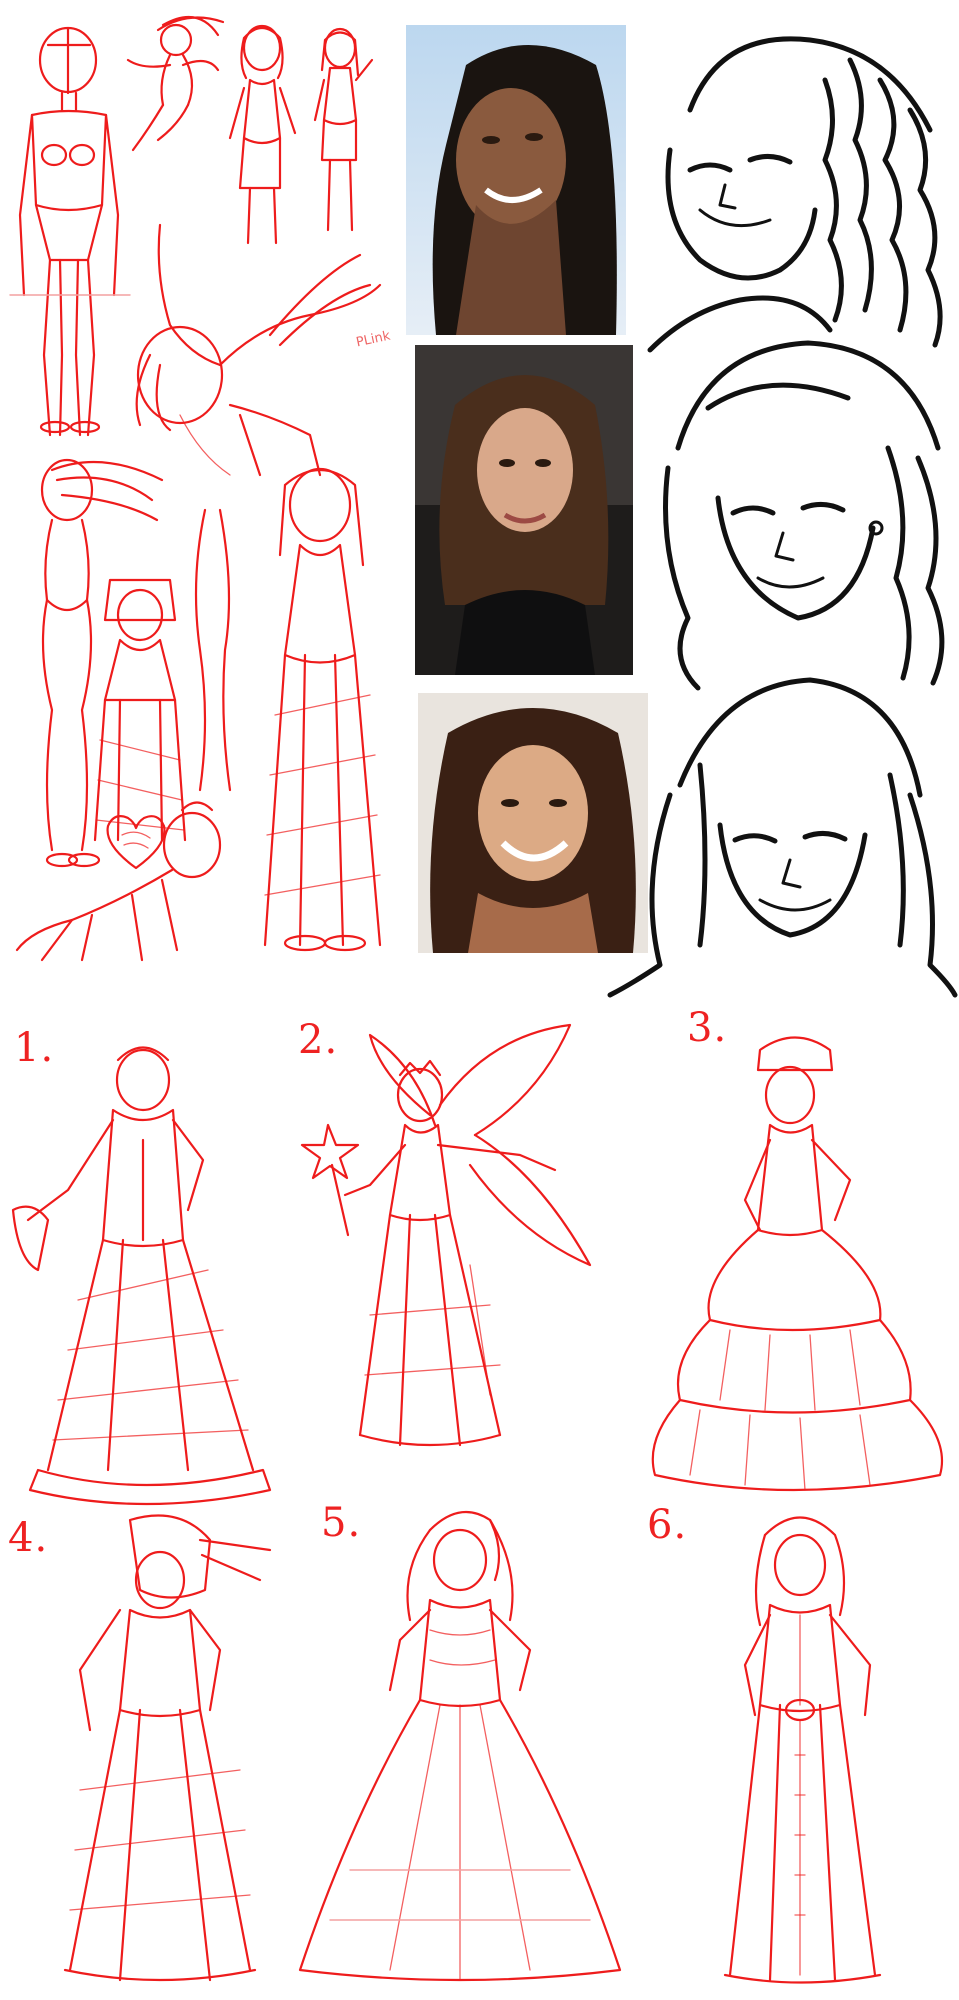 This screenshot has width=959, height=2000. I want to click on flying-figure-sketch, so click(173, 85).